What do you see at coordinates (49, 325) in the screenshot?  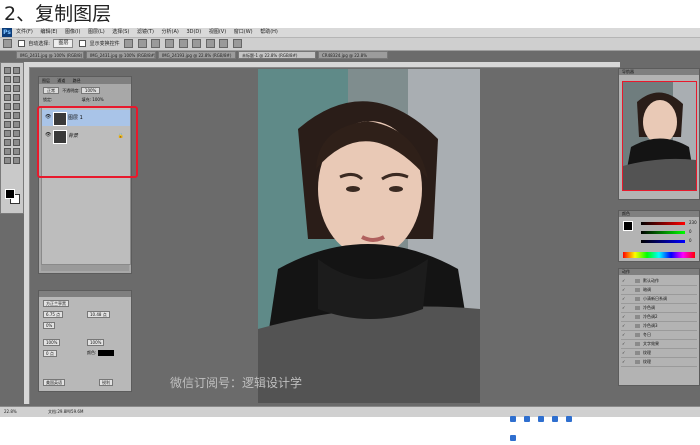 I see `tracking-input: 0%` at bounding box center [49, 325].